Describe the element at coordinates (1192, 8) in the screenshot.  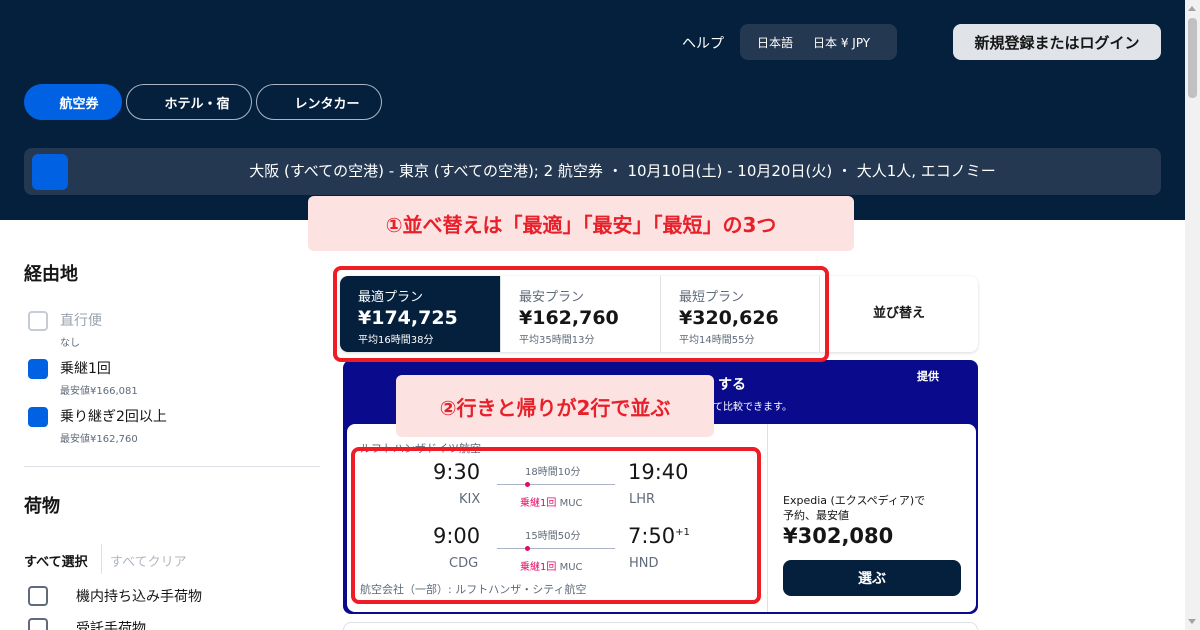
I see `scroll-up-icon` at that location.